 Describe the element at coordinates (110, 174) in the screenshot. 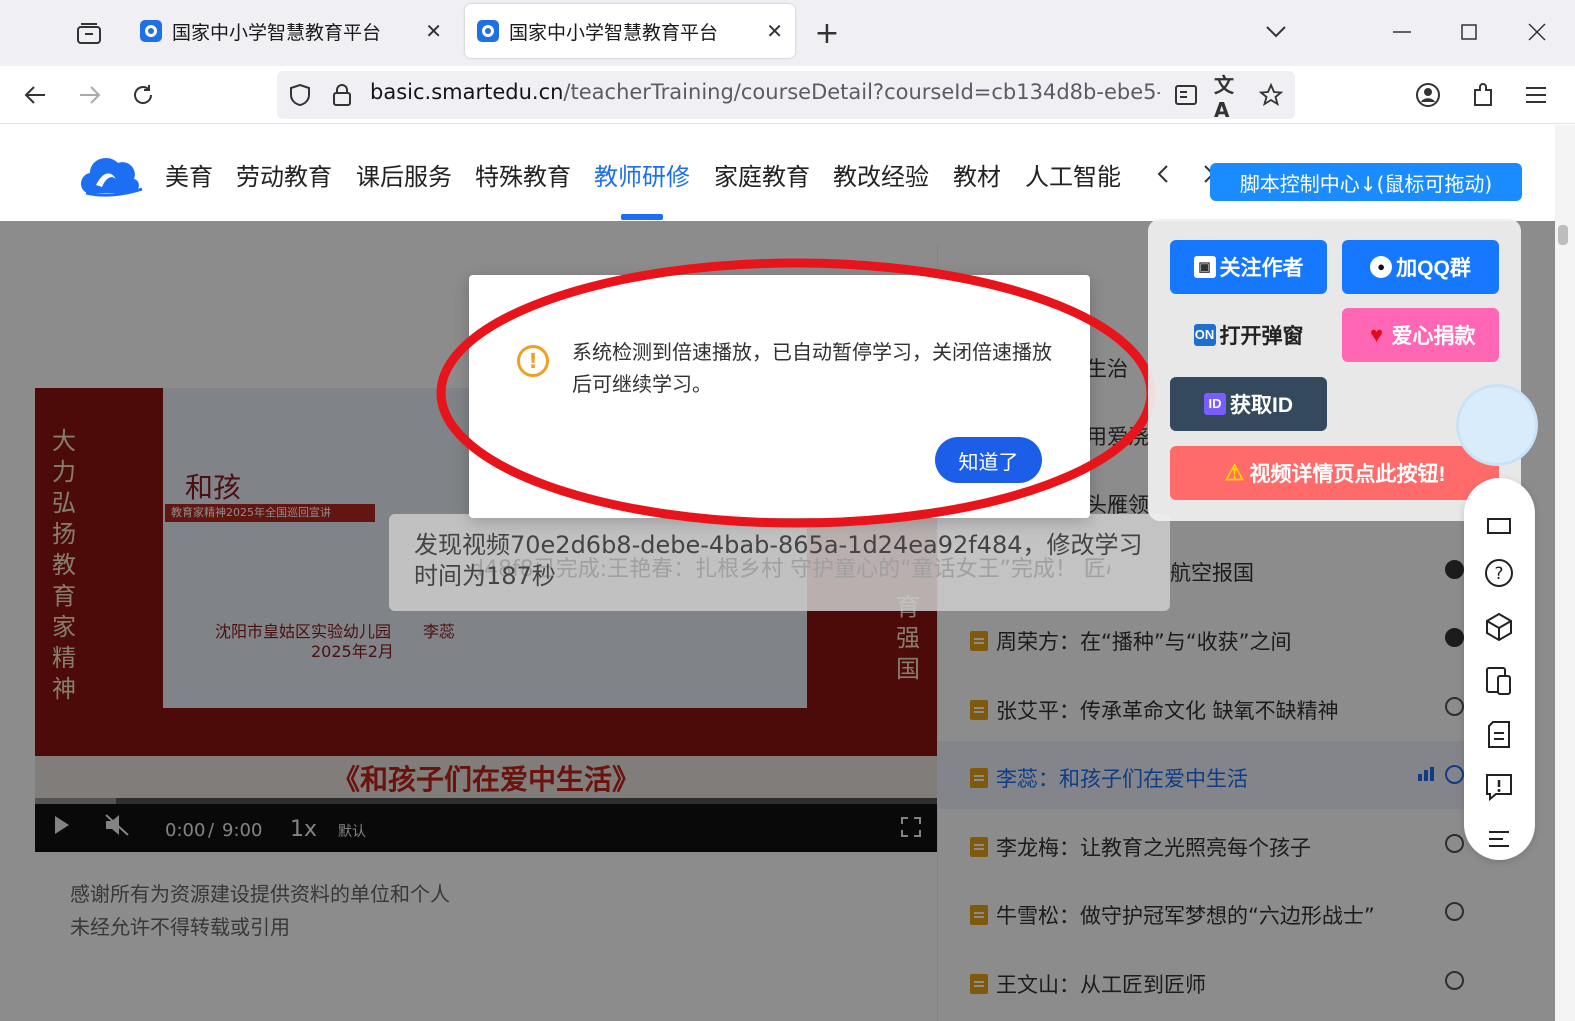

I see `site-logo` at that location.